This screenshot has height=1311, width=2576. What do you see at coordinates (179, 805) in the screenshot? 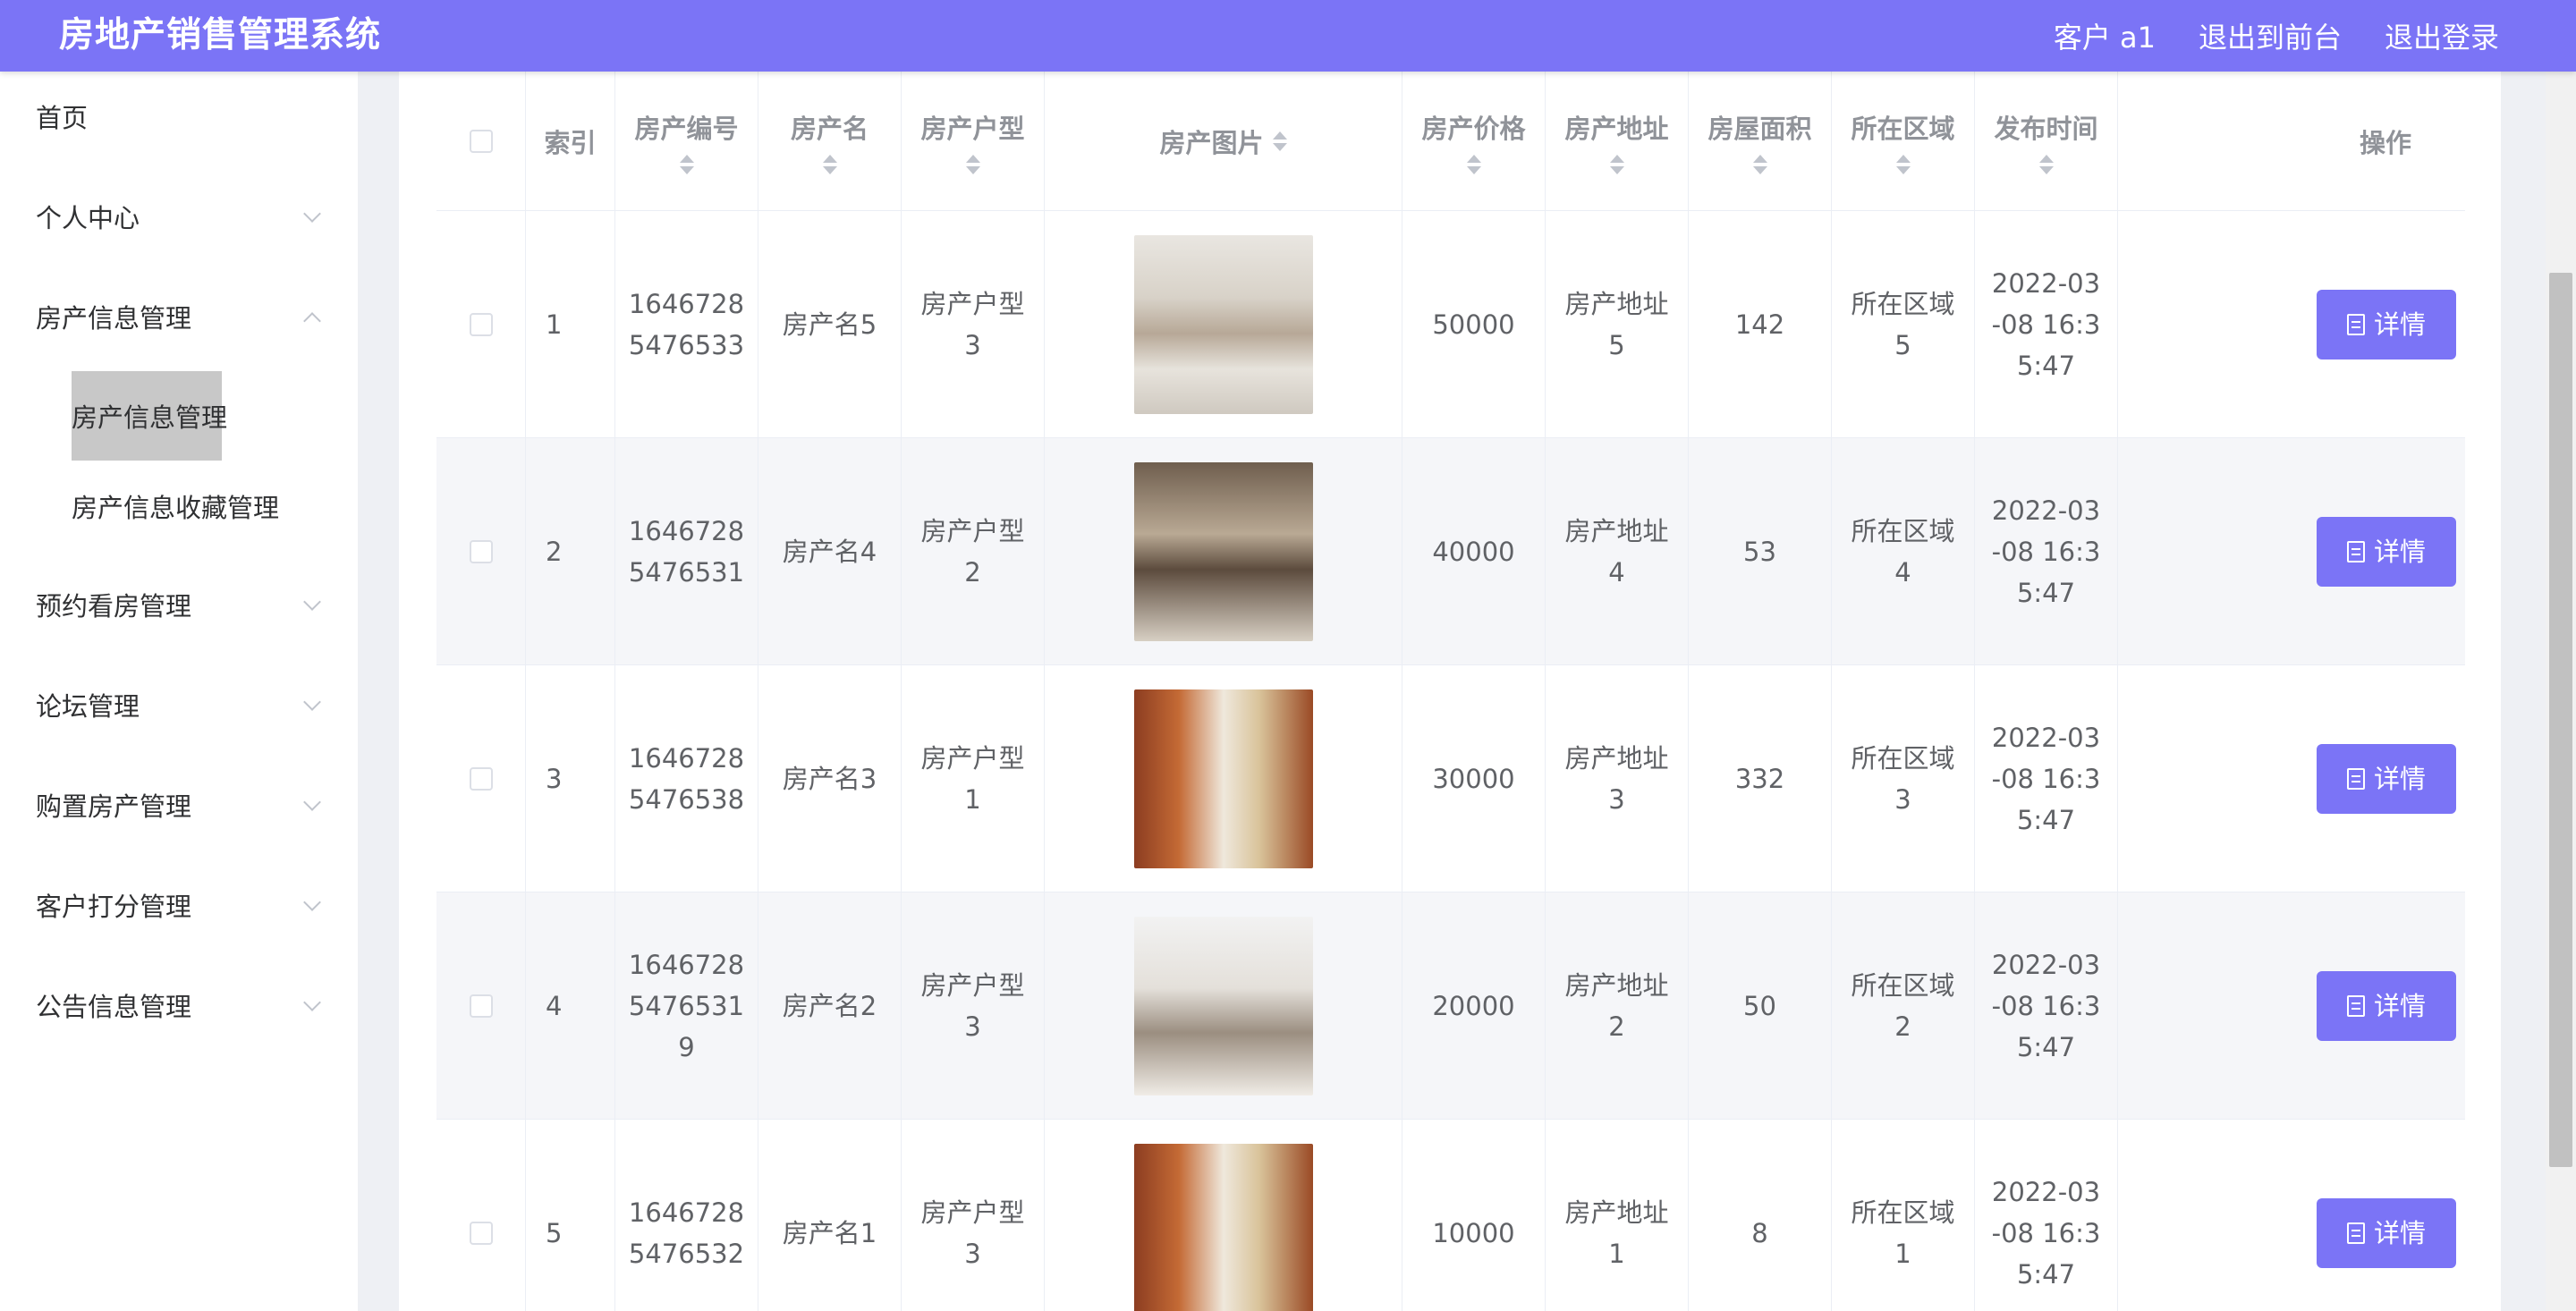
I see `sidebar-item-purchase: 购置房产管理` at bounding box center [179, 805].